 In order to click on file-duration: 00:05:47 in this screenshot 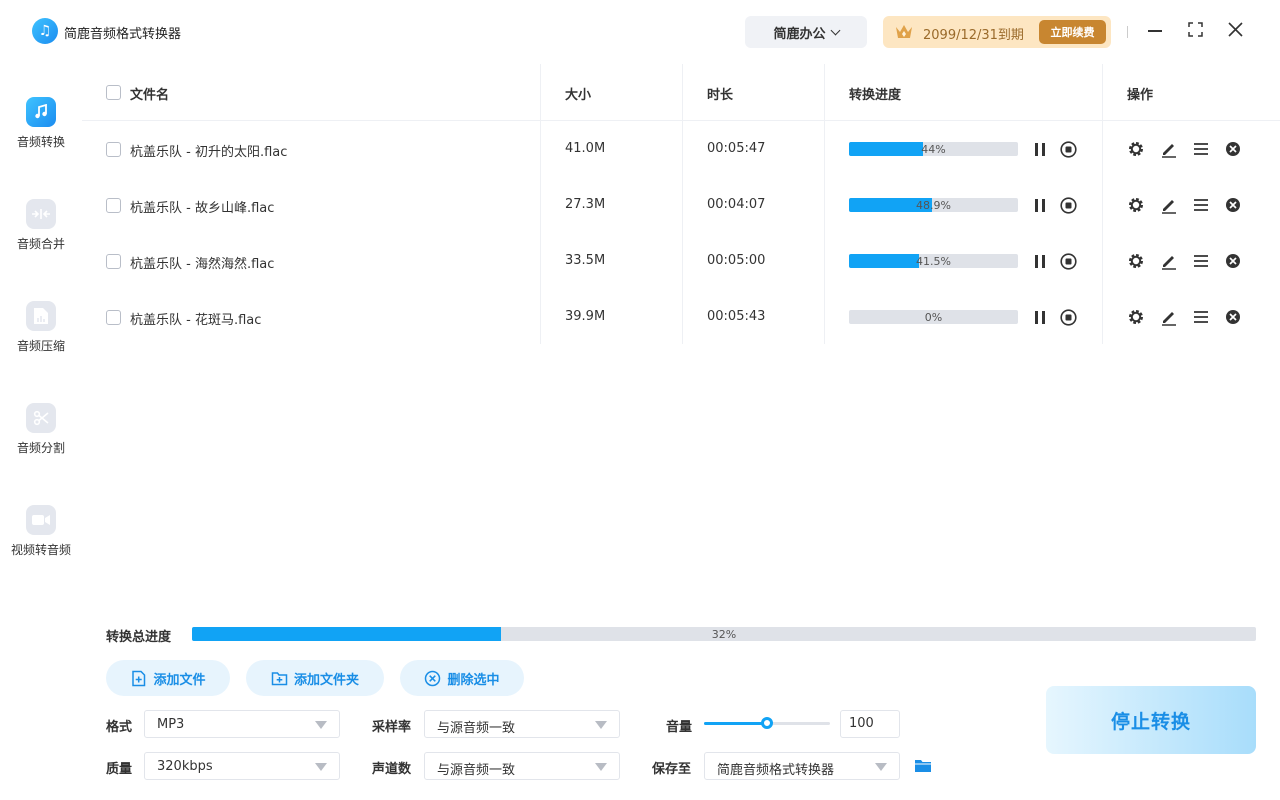, I will do `click(736, 148)`.